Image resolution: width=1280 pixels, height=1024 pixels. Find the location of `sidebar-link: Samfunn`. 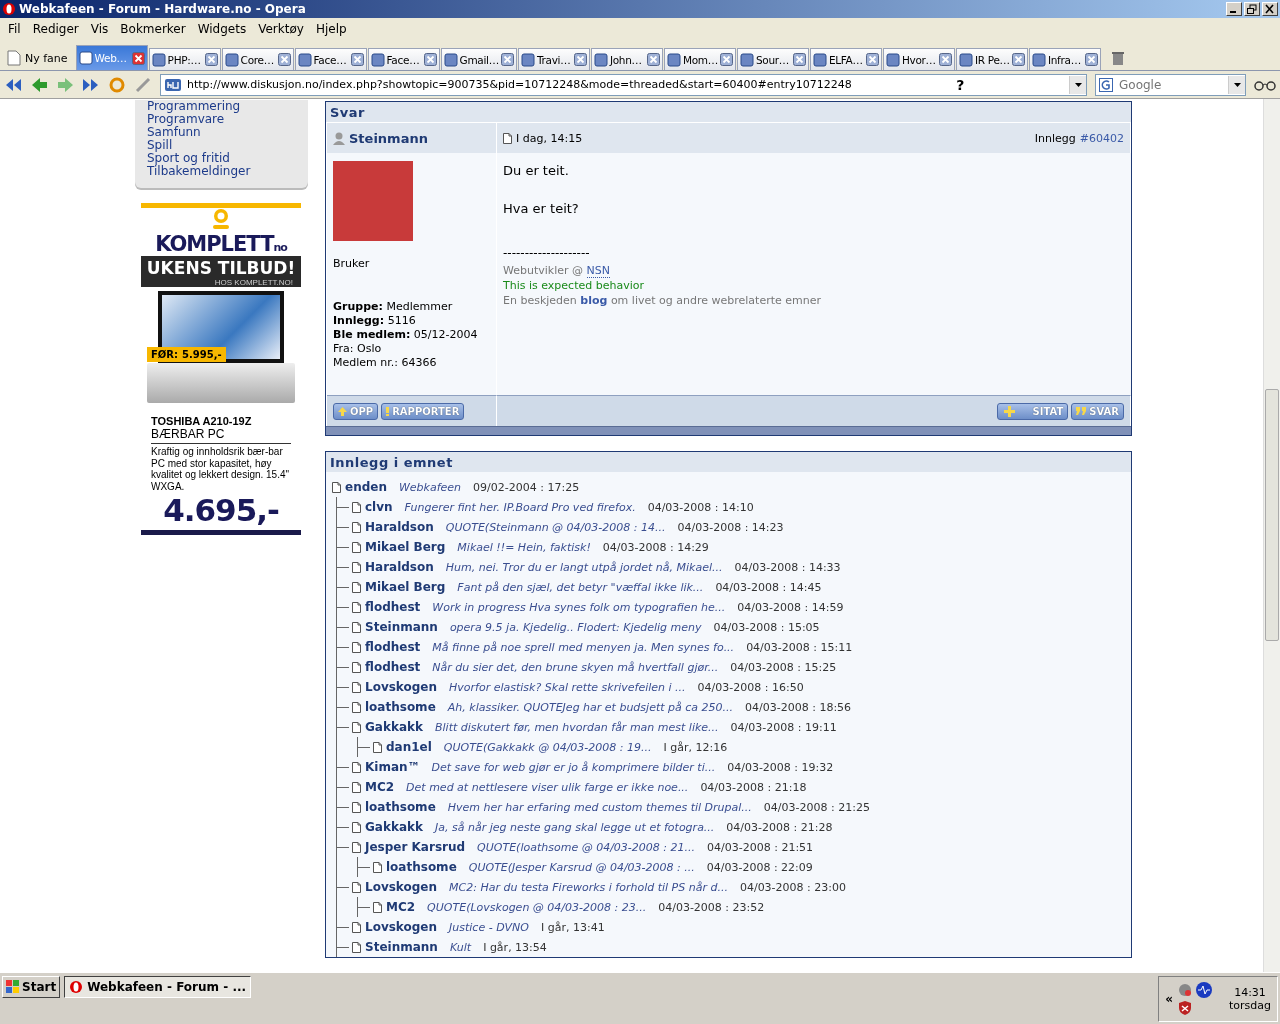

sidebar-link: Samfunn is located at coordinates (221, 132).